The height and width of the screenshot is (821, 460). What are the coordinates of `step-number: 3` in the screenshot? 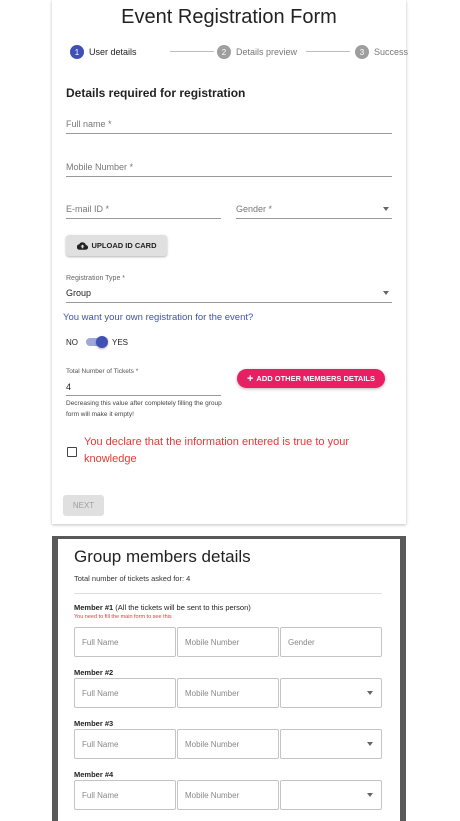 It's located at (362, 52).